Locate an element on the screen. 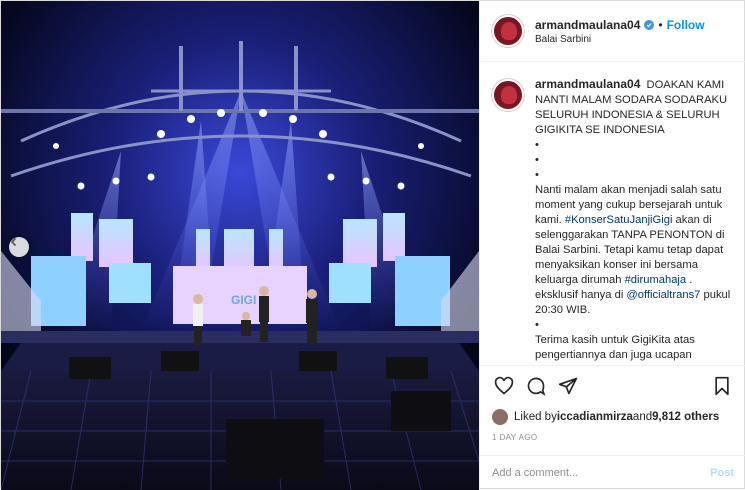 The width and height of the screenshot is (745, 490). chevron-left-icon is located at coordinates (13, 242).